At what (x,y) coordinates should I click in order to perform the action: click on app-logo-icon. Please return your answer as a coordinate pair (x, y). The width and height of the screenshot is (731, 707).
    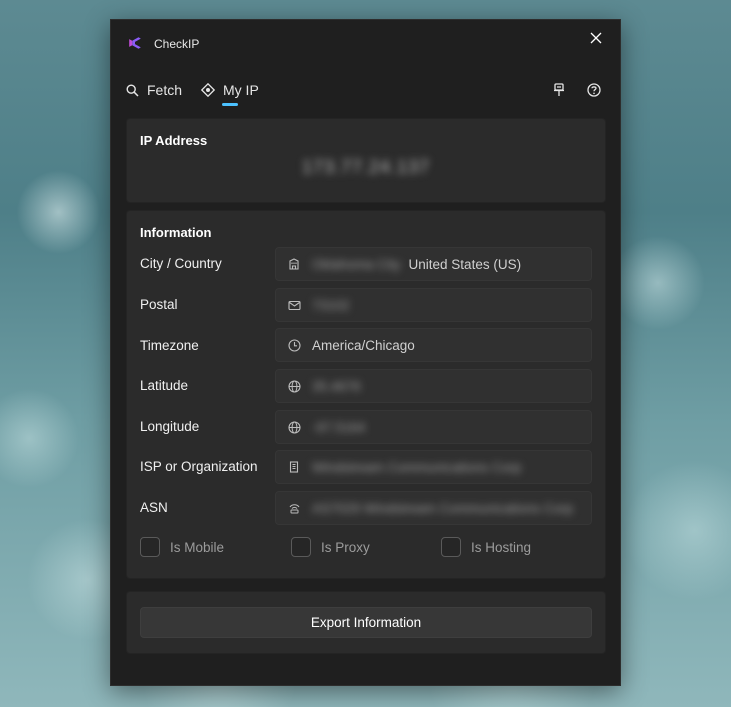
    Looking at the image, I should click on (135, 43).